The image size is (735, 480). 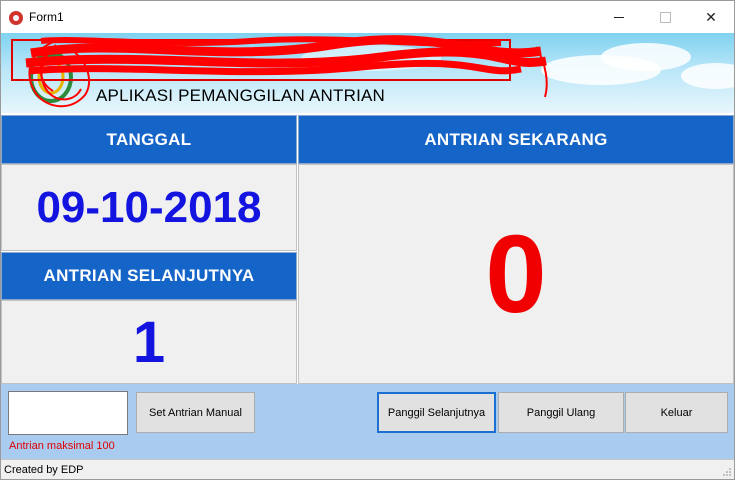 I want to click on exit-button: Keluar, so click(x=676, y=412).